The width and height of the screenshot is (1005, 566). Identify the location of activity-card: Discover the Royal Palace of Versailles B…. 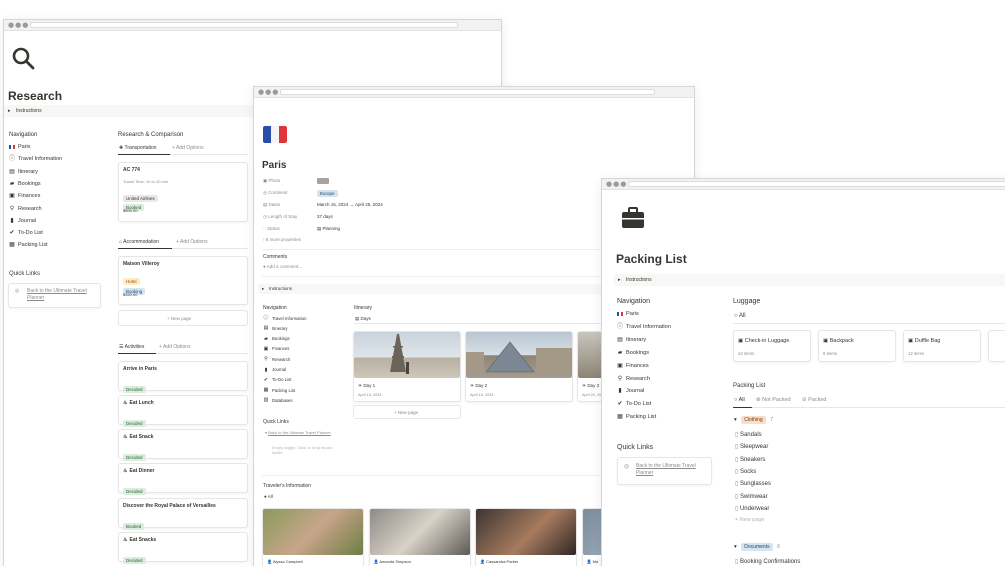
(183, 514).